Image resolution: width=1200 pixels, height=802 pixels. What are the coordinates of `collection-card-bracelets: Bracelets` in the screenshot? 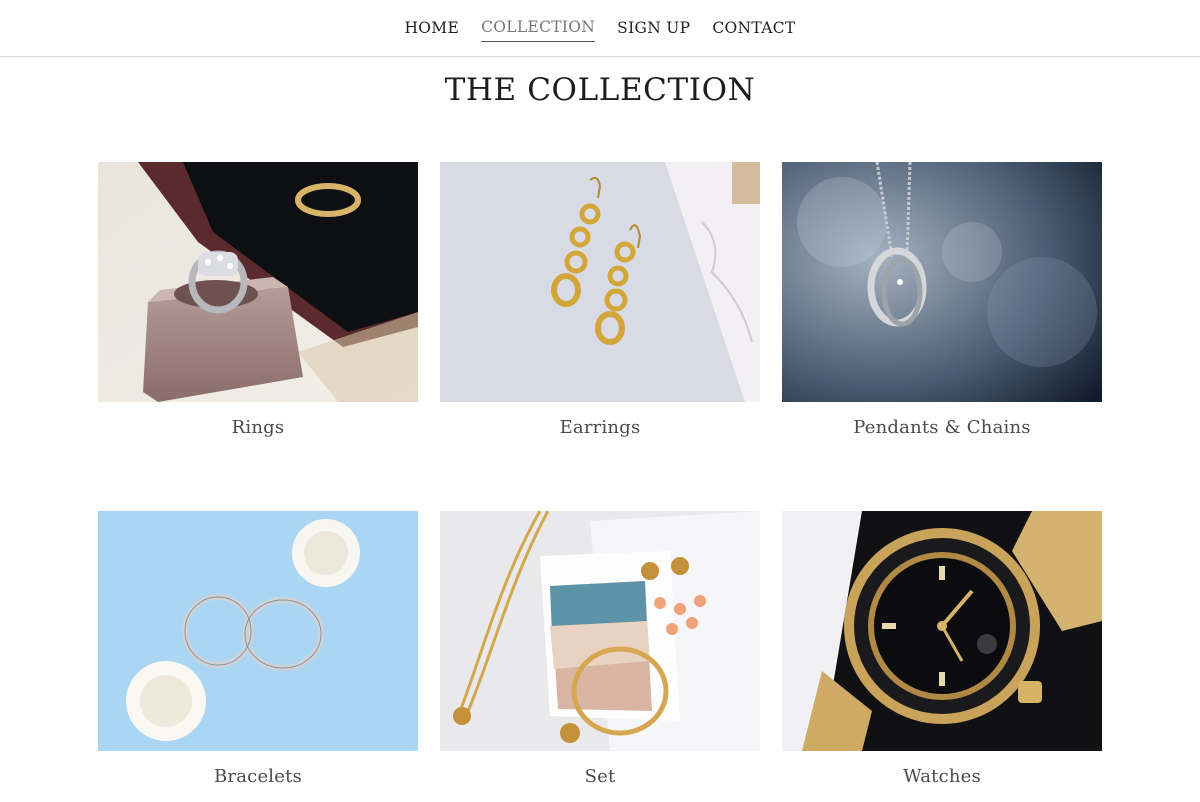 It's located at (258, 649).